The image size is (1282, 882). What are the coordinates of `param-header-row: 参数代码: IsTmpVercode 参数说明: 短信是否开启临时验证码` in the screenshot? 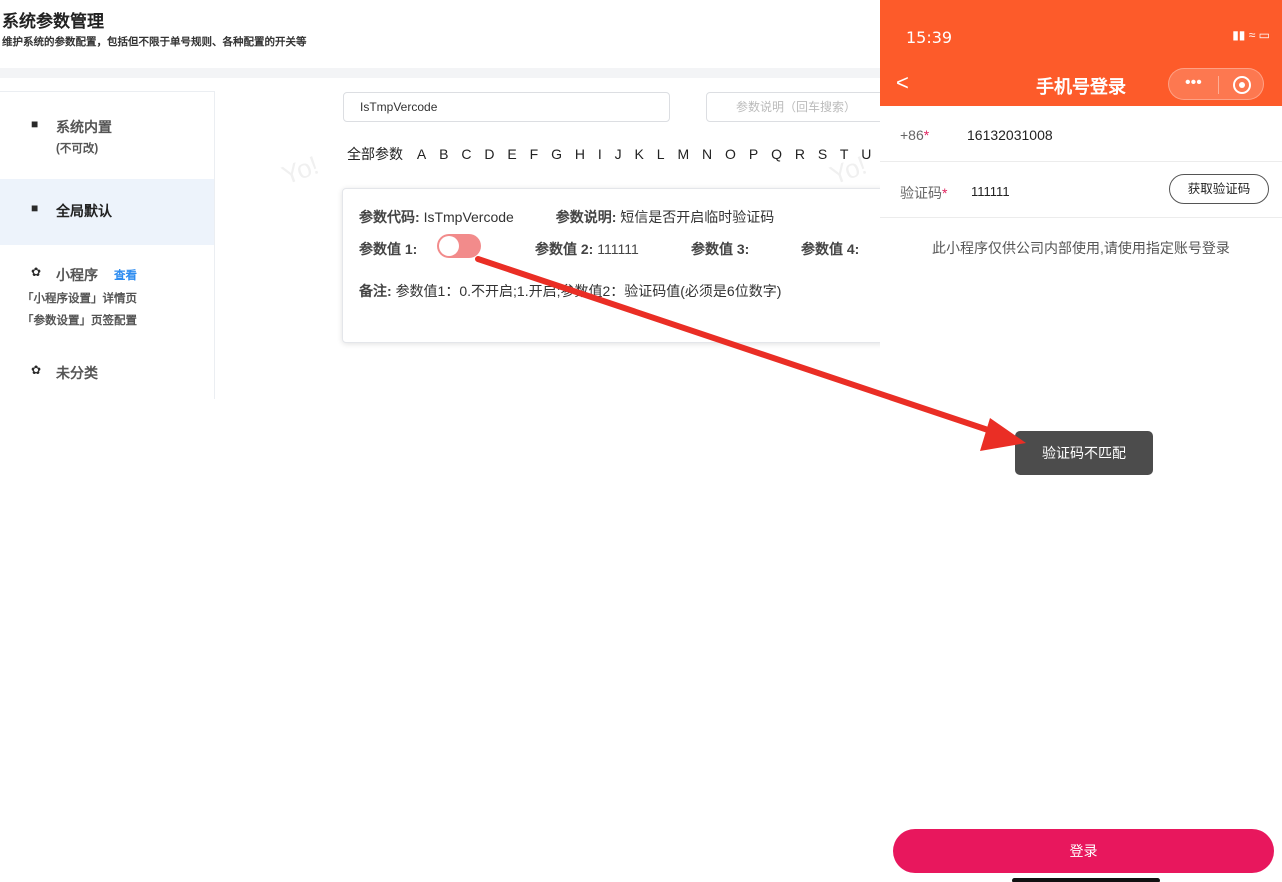 It's located at (566, 217).